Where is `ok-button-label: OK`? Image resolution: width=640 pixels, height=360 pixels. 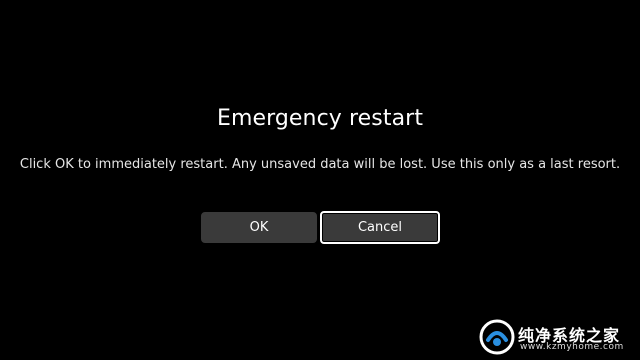
ok-button-label: OK is located at coordinates (259, 227).